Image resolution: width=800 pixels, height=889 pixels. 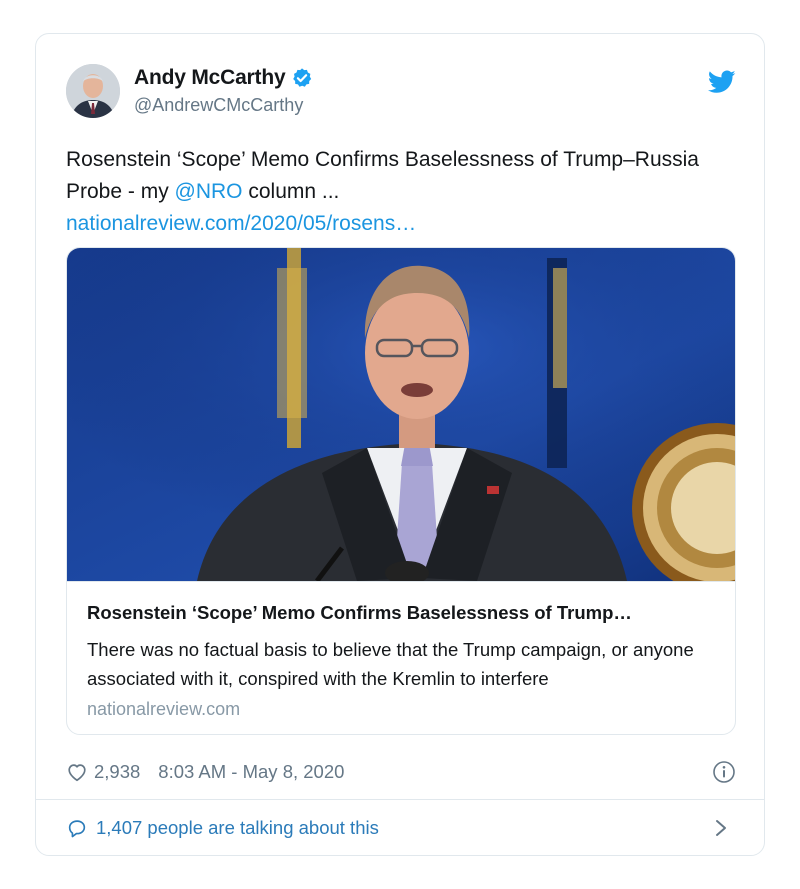 What do you see at coordinates (401, 93) in the screenshot?
I see `tweet-header: Andy McCarthy @AndrewCMcCarthy` at bounding box center [401, 93].